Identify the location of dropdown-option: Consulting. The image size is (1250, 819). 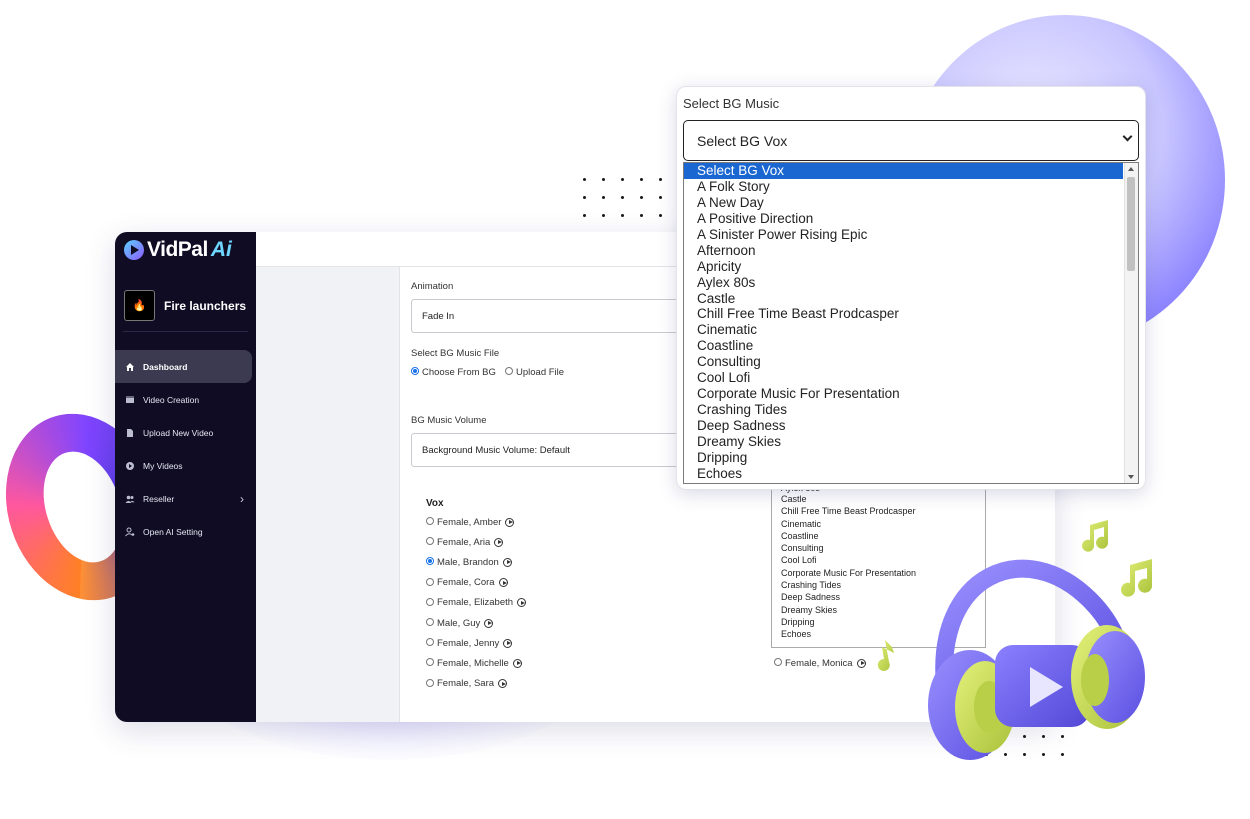
(911, 362).